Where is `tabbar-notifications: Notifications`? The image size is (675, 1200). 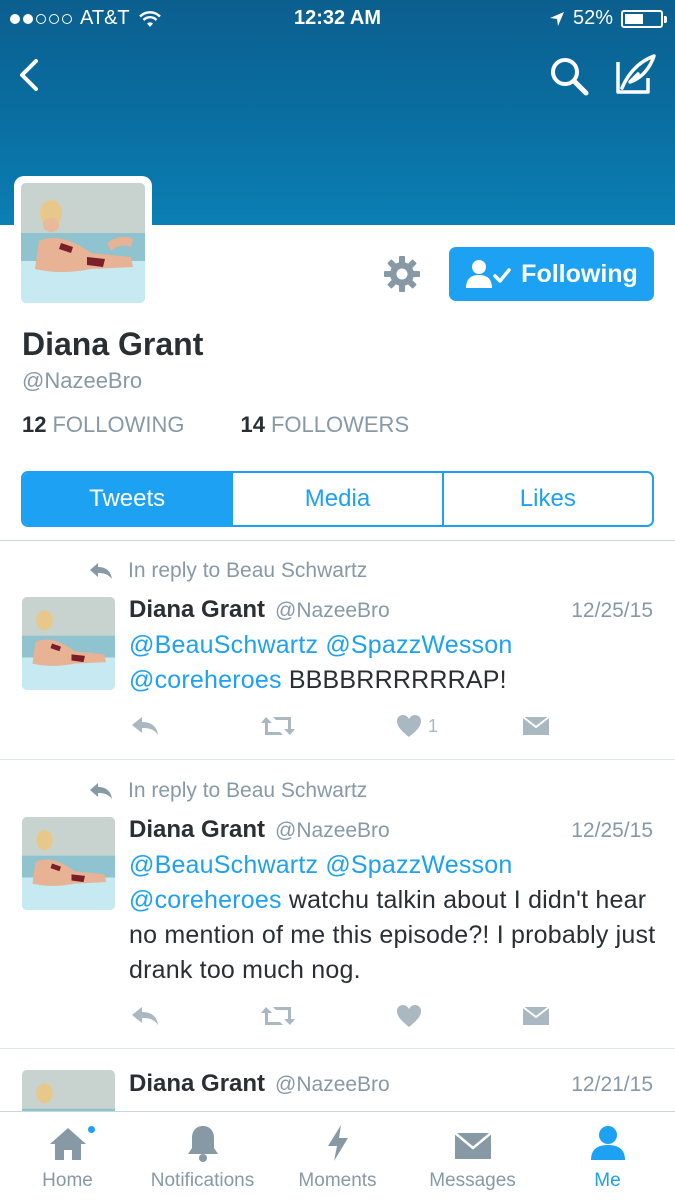 tabbar-notifications: Notifications is located at coordinates (202, 1156).